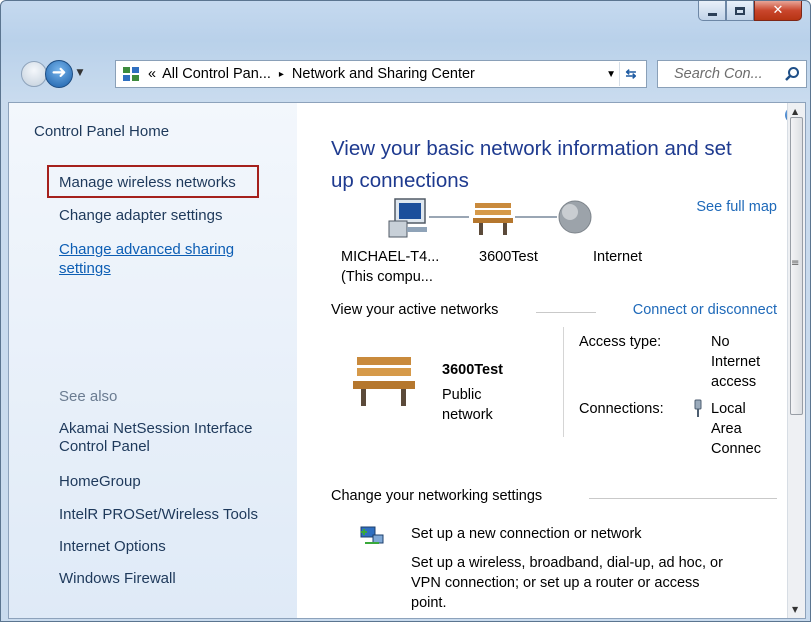  I want to click on scroll-up-icon: ▲, so click(795, 111).